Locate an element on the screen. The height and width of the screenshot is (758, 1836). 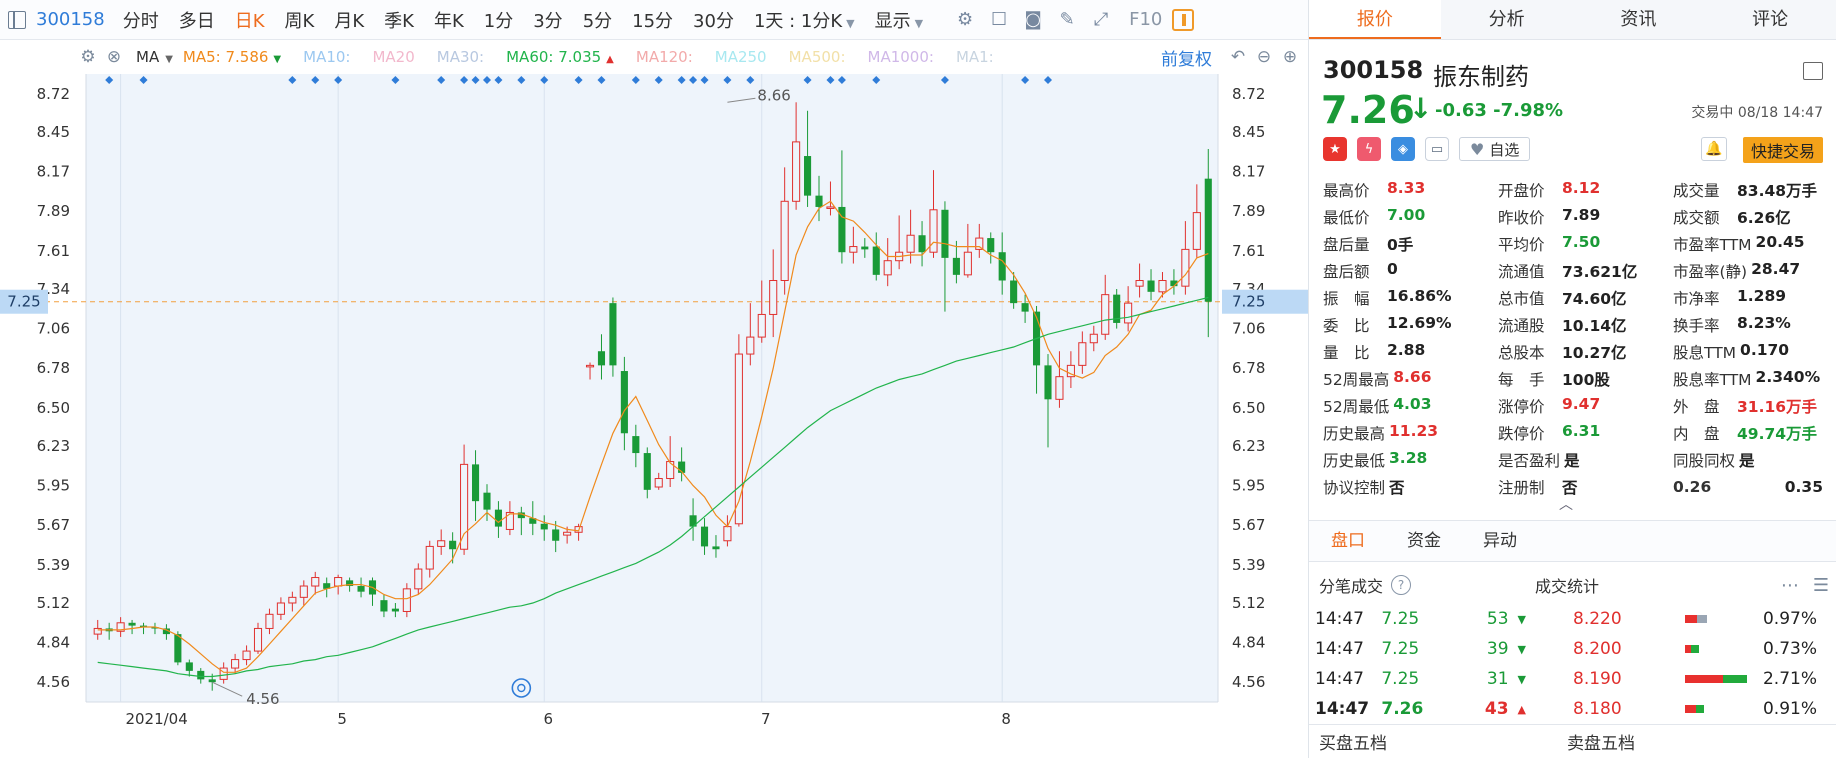
tab-sub-2: 异动 is located at coordinates (1500, 541).